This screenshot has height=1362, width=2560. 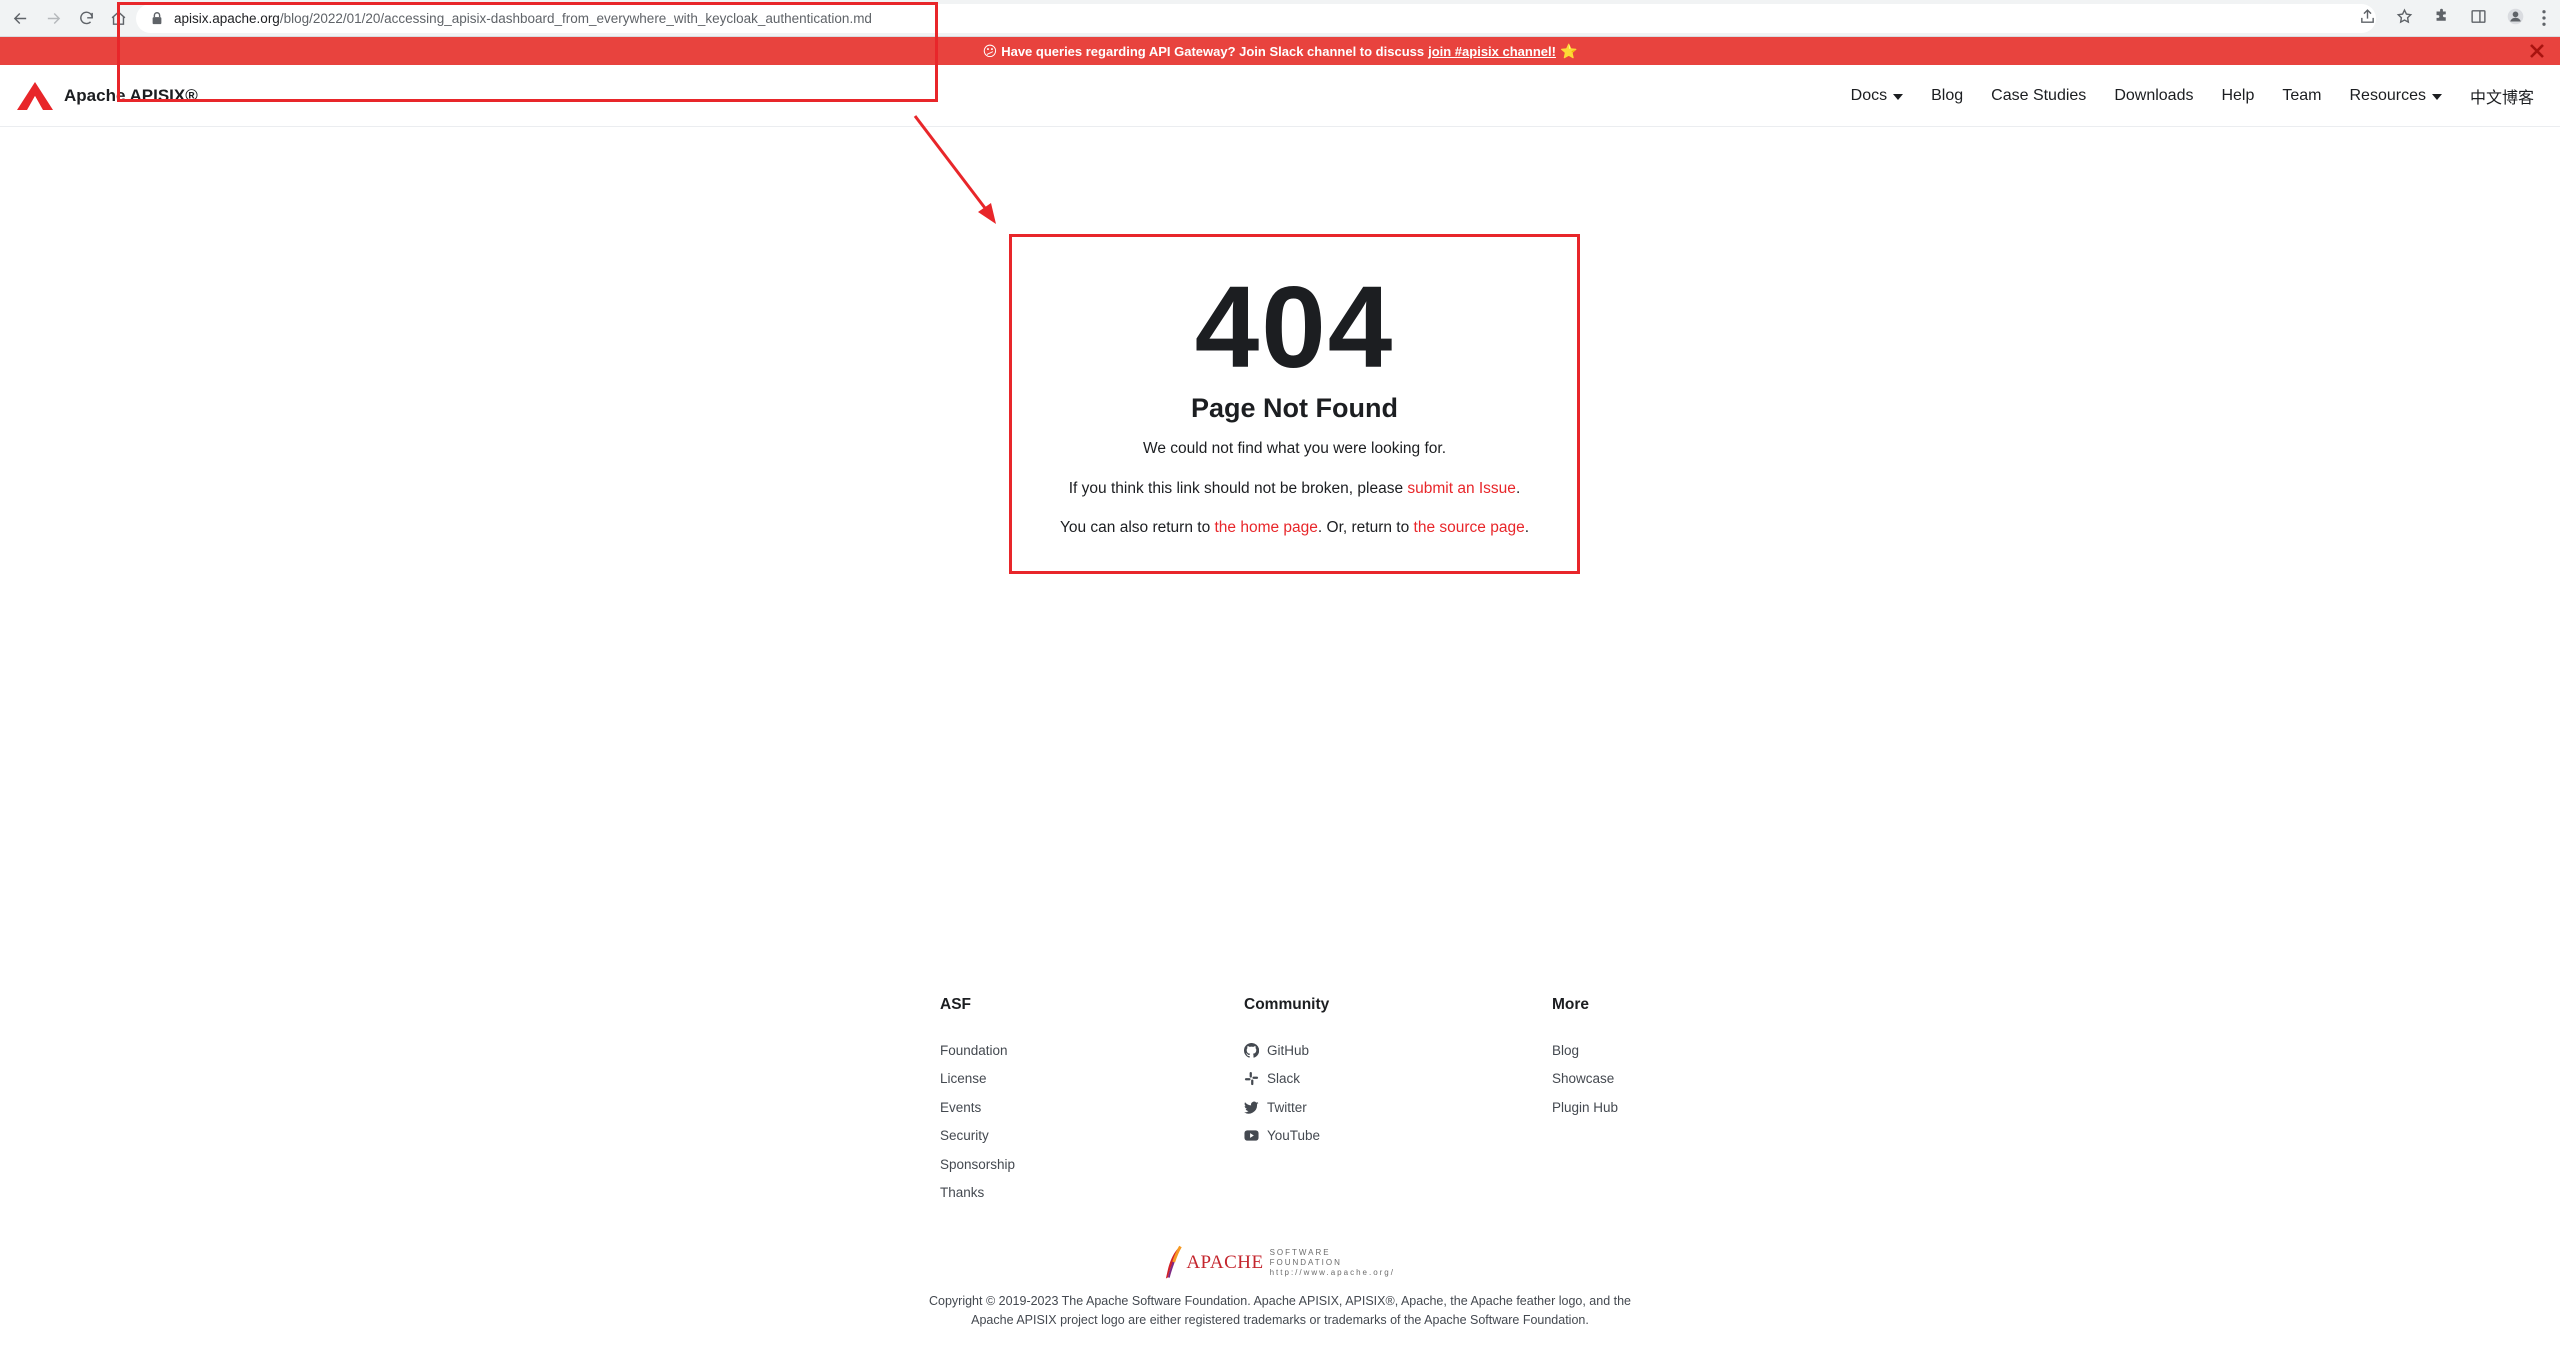 I want to click on youtube-icon, so click(x=1251, y=1135).